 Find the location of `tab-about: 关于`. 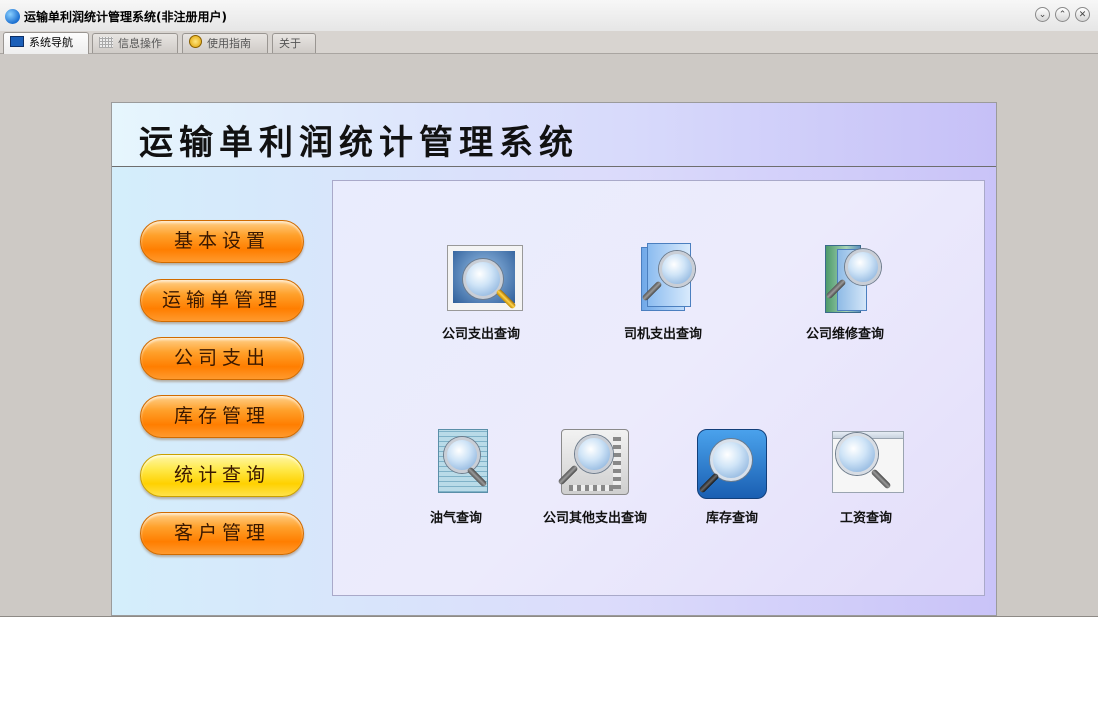

tab-about: 关于 is located at coordinates (294, 43).